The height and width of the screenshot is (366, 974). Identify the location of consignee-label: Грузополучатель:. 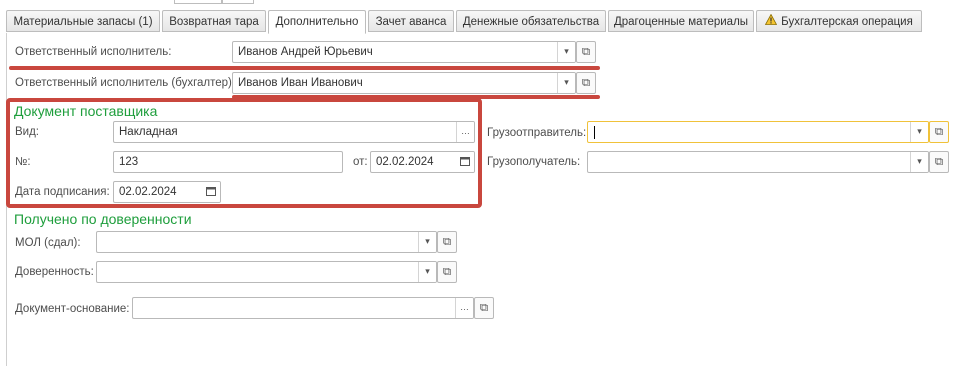
(534, 162).